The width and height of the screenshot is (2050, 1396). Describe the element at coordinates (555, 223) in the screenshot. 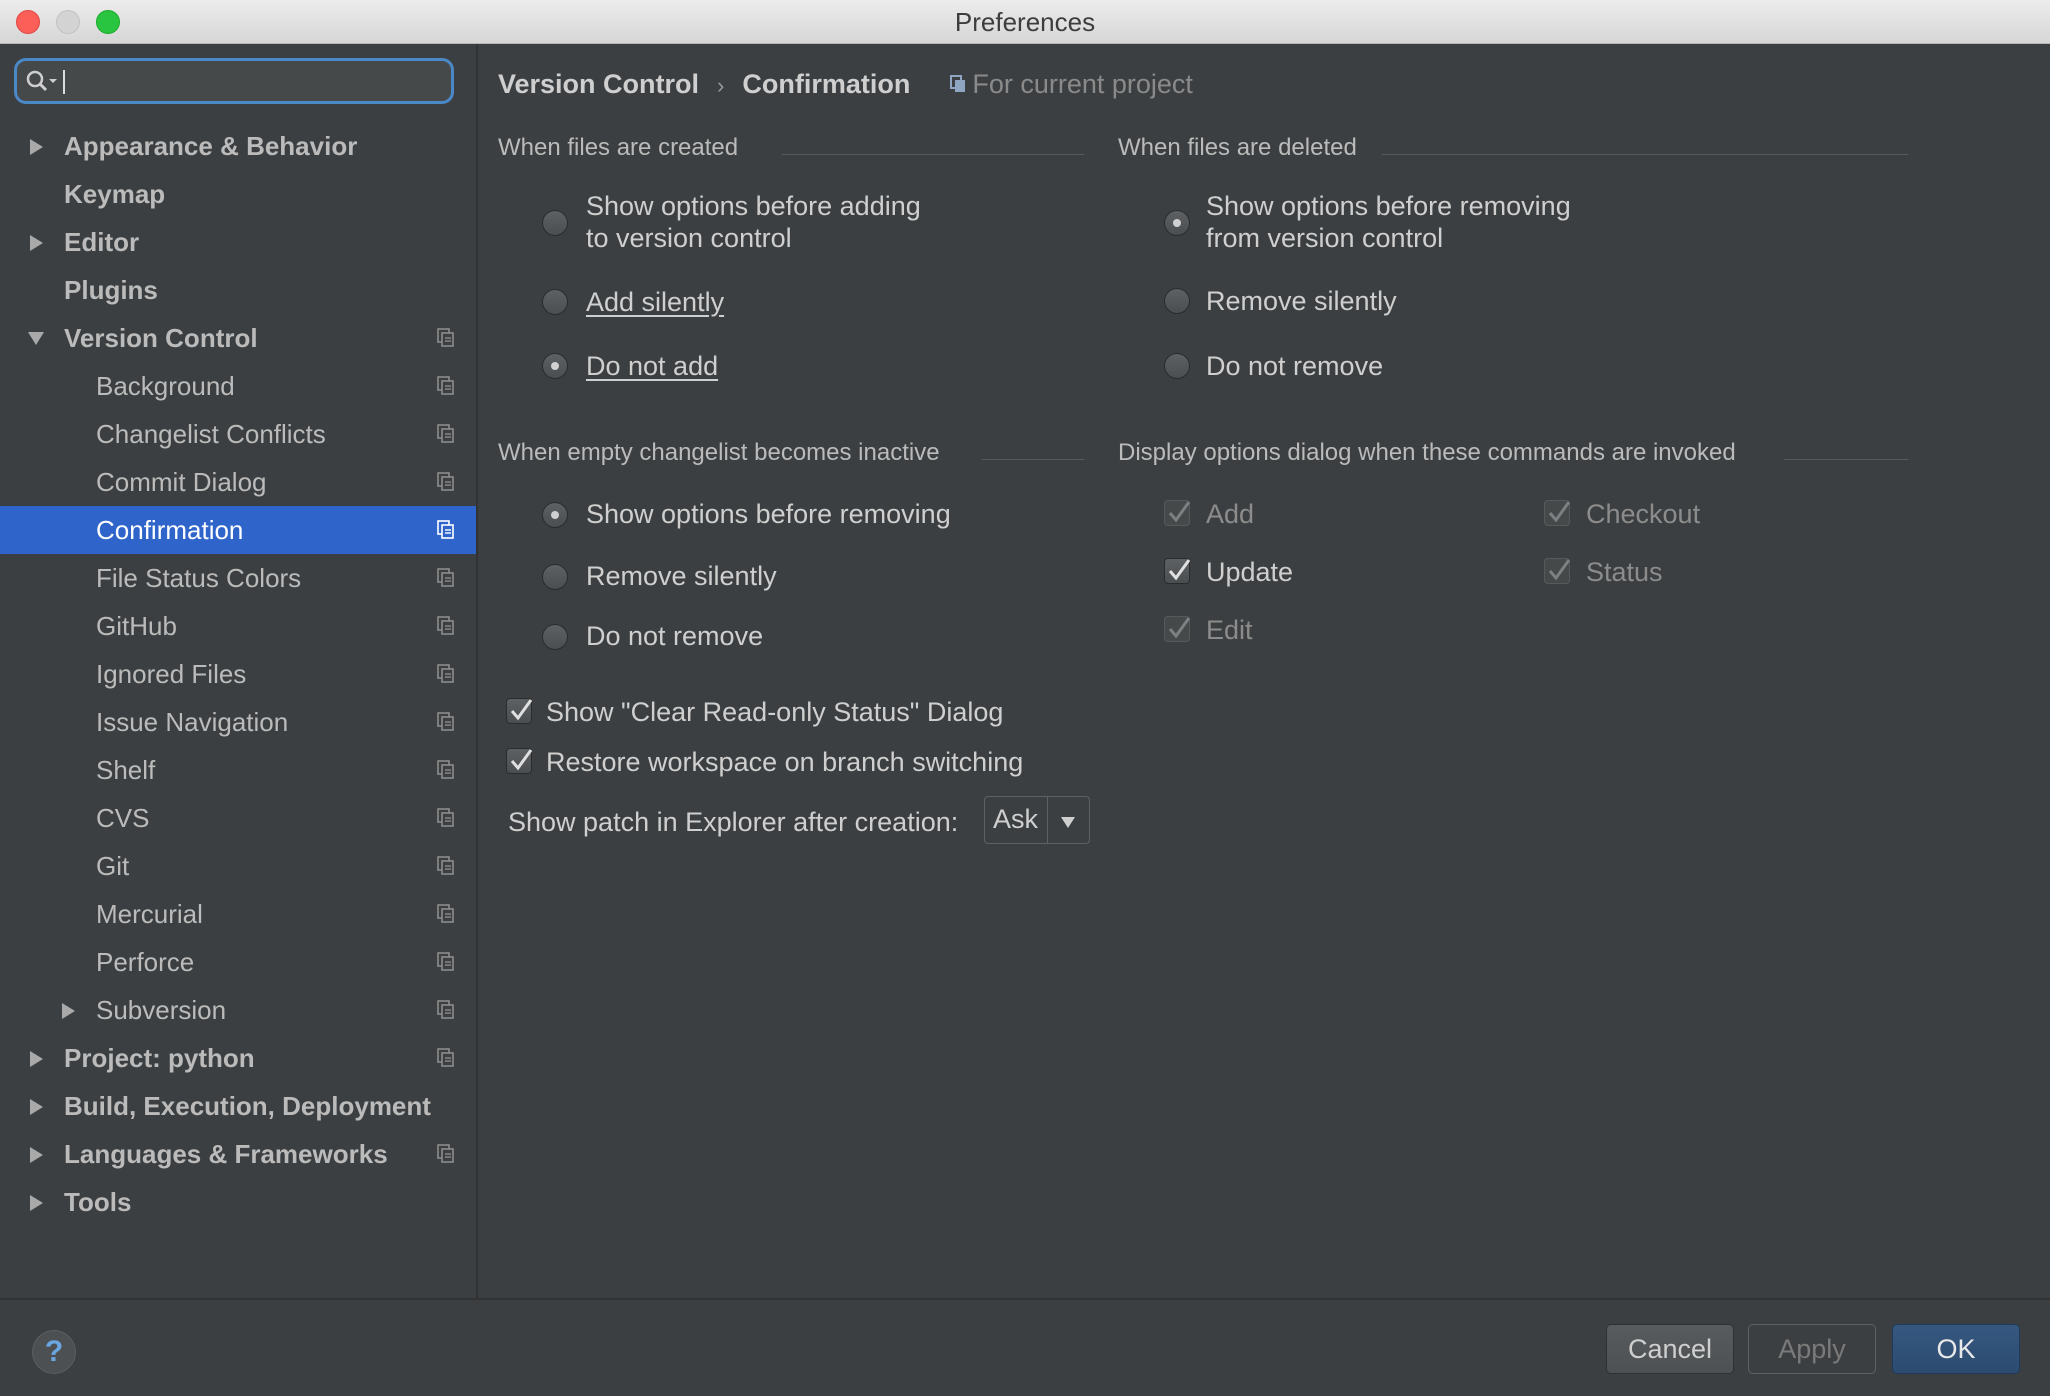

I see `radio-created-show-options` at that location.